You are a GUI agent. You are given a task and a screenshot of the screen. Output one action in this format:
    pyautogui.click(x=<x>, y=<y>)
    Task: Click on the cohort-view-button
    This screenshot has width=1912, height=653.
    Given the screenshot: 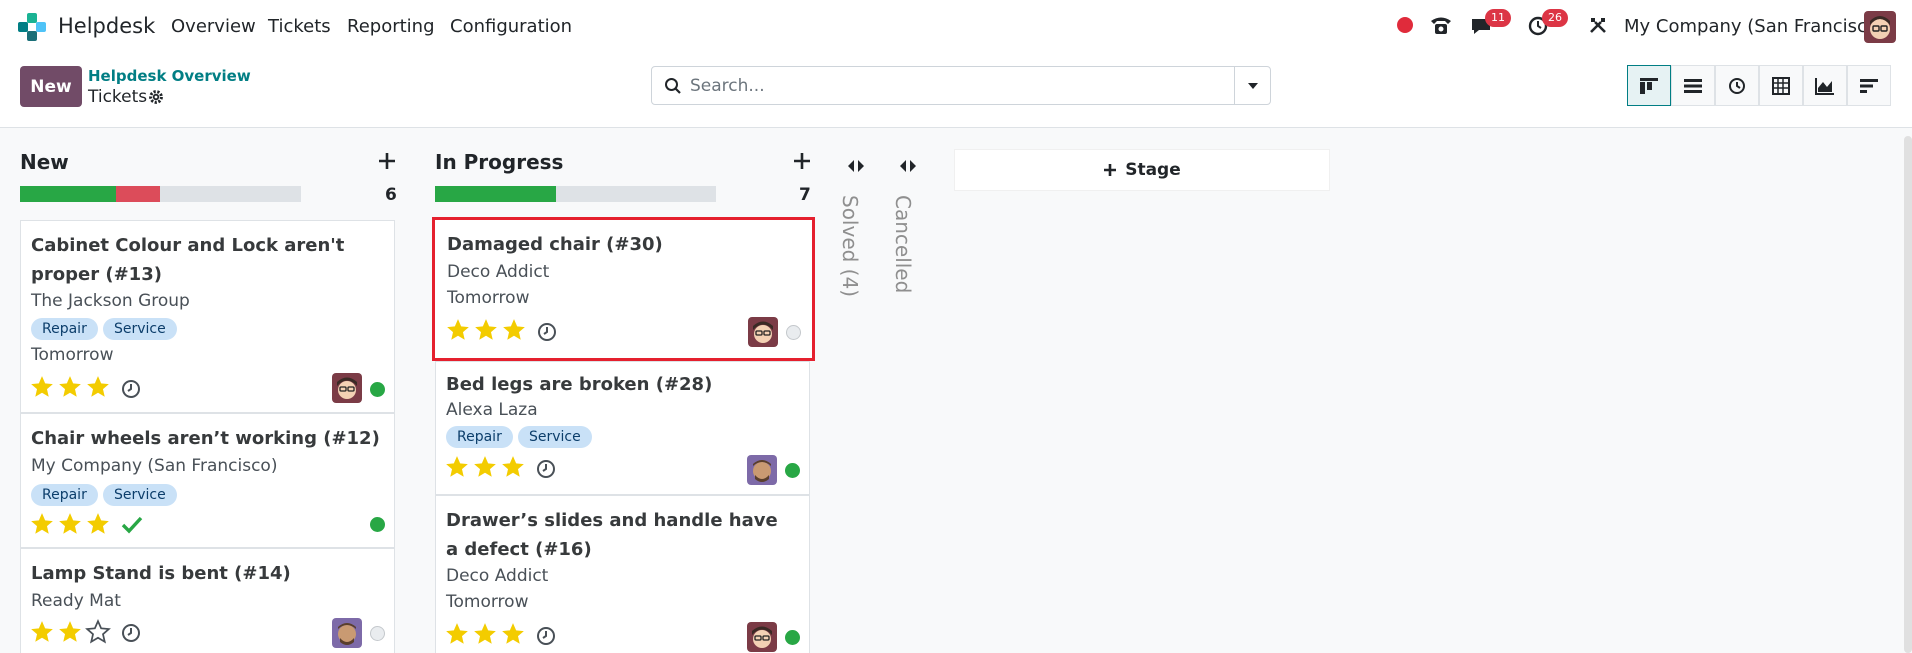 What is the action you would take?
    pyautogui.click(x=1869, y=85)
    